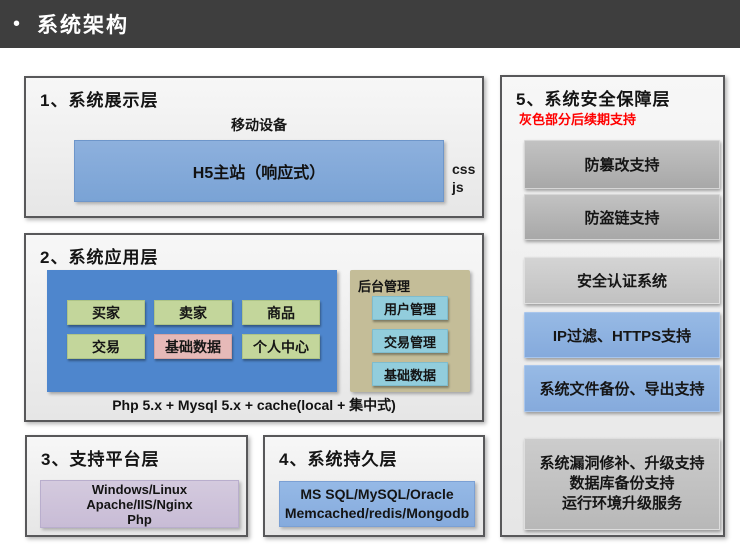 The height and width of the screenshot is (554, 740). I want to click on persistence-line-cache: Memcached/redis/Mongodb, so click(377, 513).